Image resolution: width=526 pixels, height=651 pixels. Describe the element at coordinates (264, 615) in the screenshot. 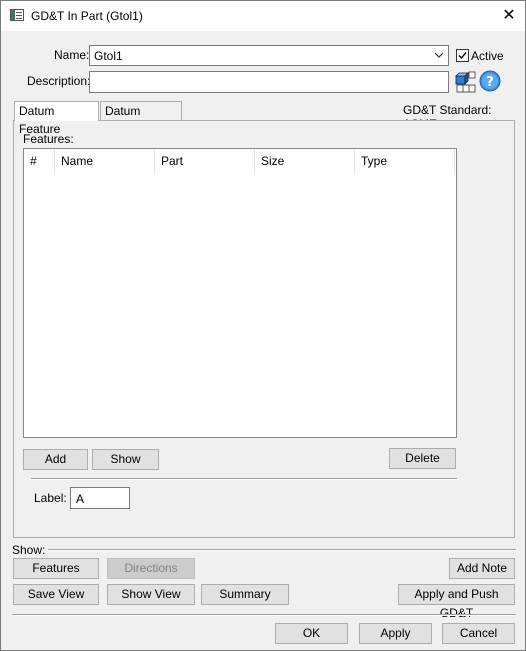

I see `footer-divider-highlight` at that location.